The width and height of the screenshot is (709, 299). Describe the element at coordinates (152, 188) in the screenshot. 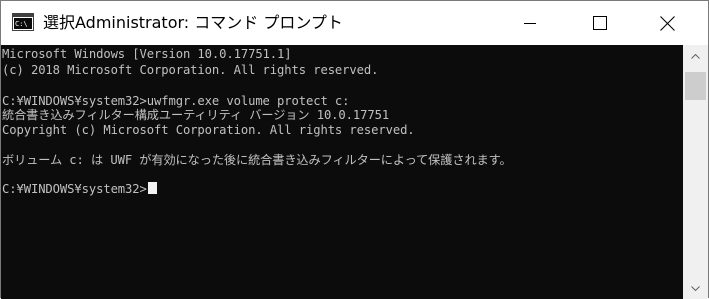

I see `text-cursor` at that location.